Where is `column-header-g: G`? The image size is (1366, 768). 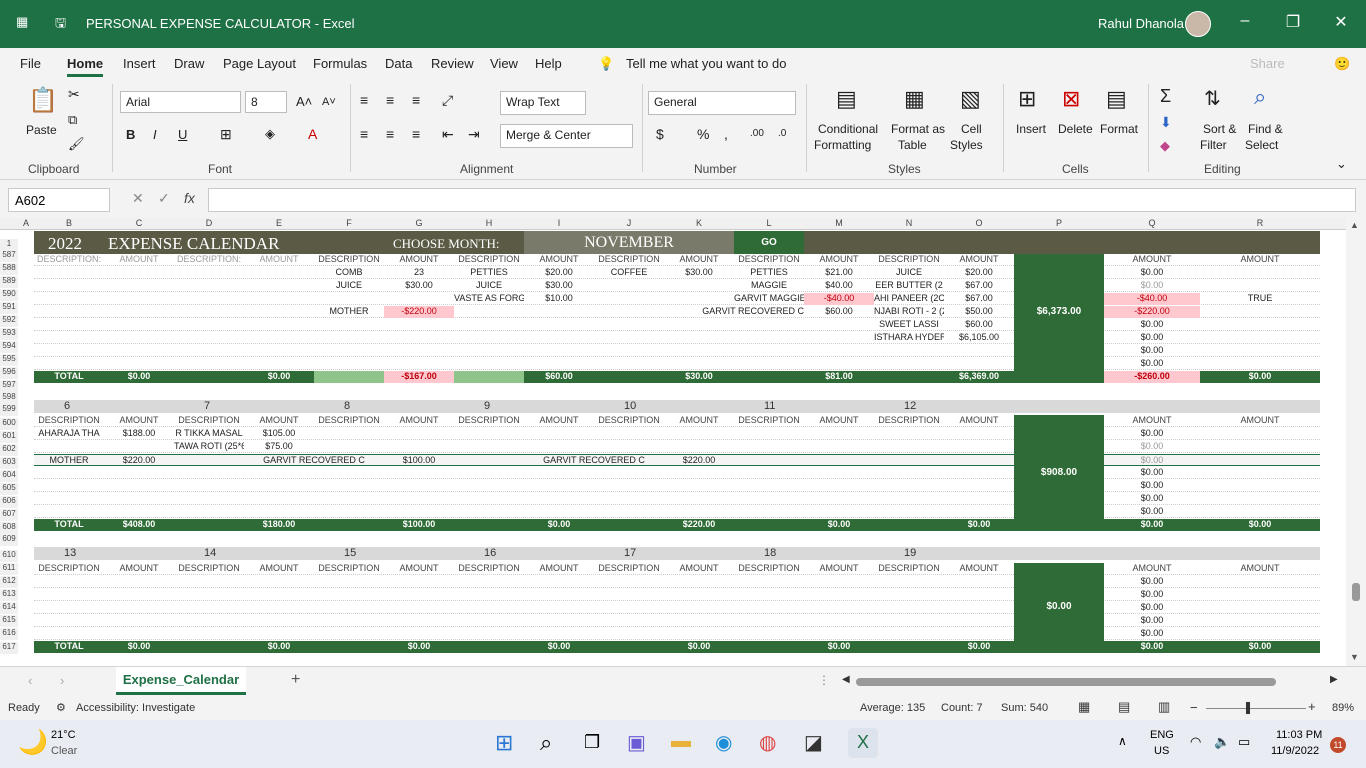 column-header-g: G is located at coordinates (419, 223).